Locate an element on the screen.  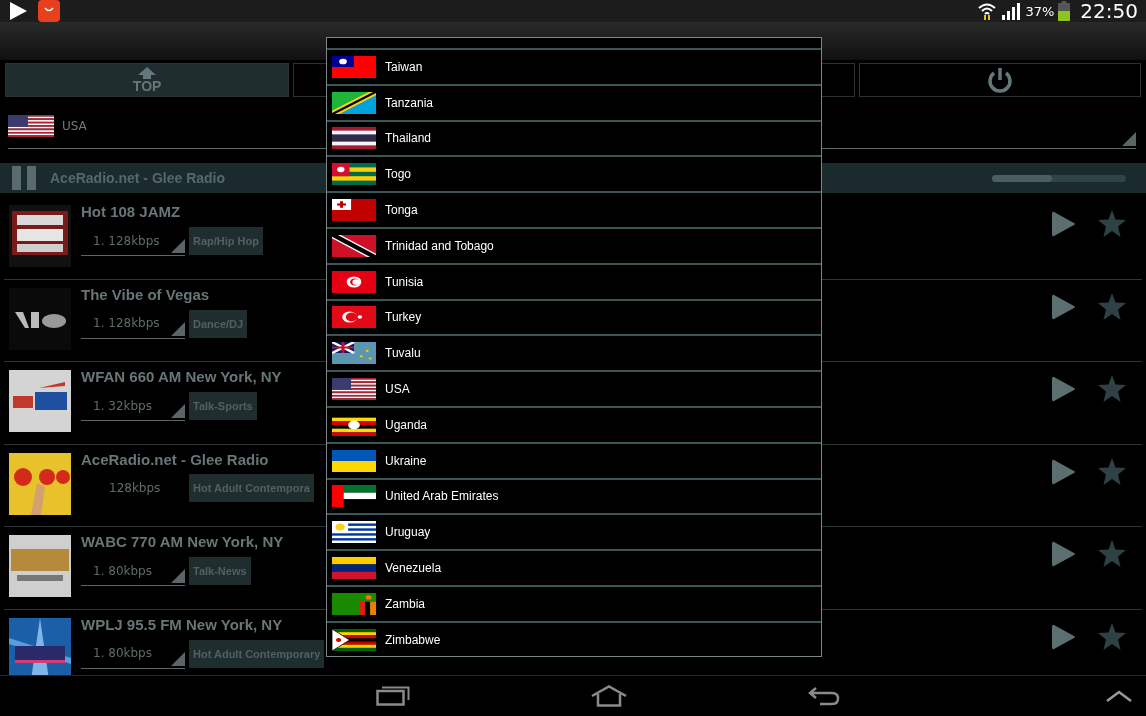
country-item: Zambia is located at coordinates (574, 604).